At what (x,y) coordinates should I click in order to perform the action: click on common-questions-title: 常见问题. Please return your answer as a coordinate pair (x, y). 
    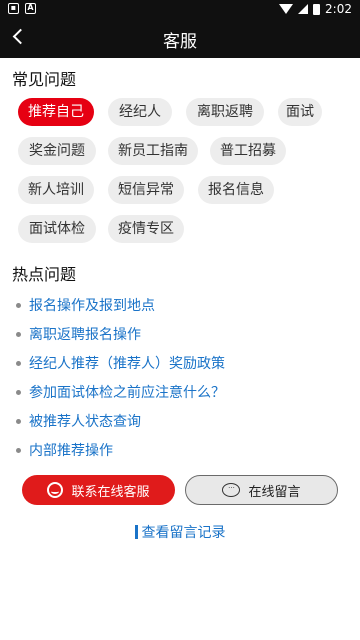
    Looking at the image, I should click on (44, 79).